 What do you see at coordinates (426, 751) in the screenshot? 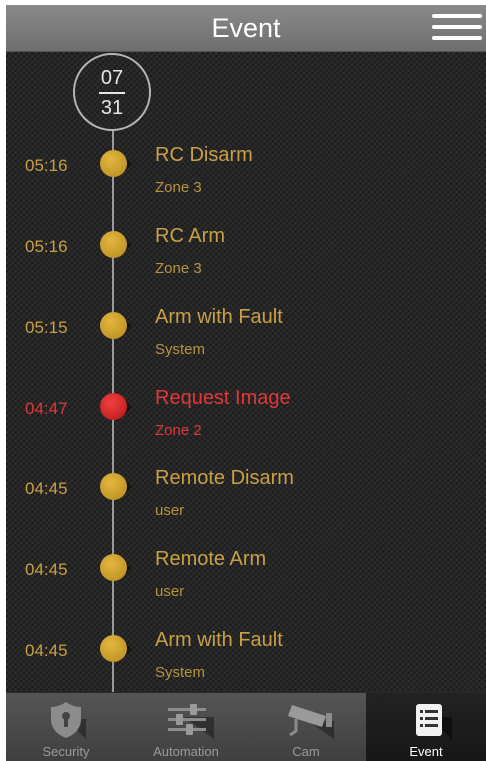
I see `tab-label: Event` at bounding box center [426, 751].